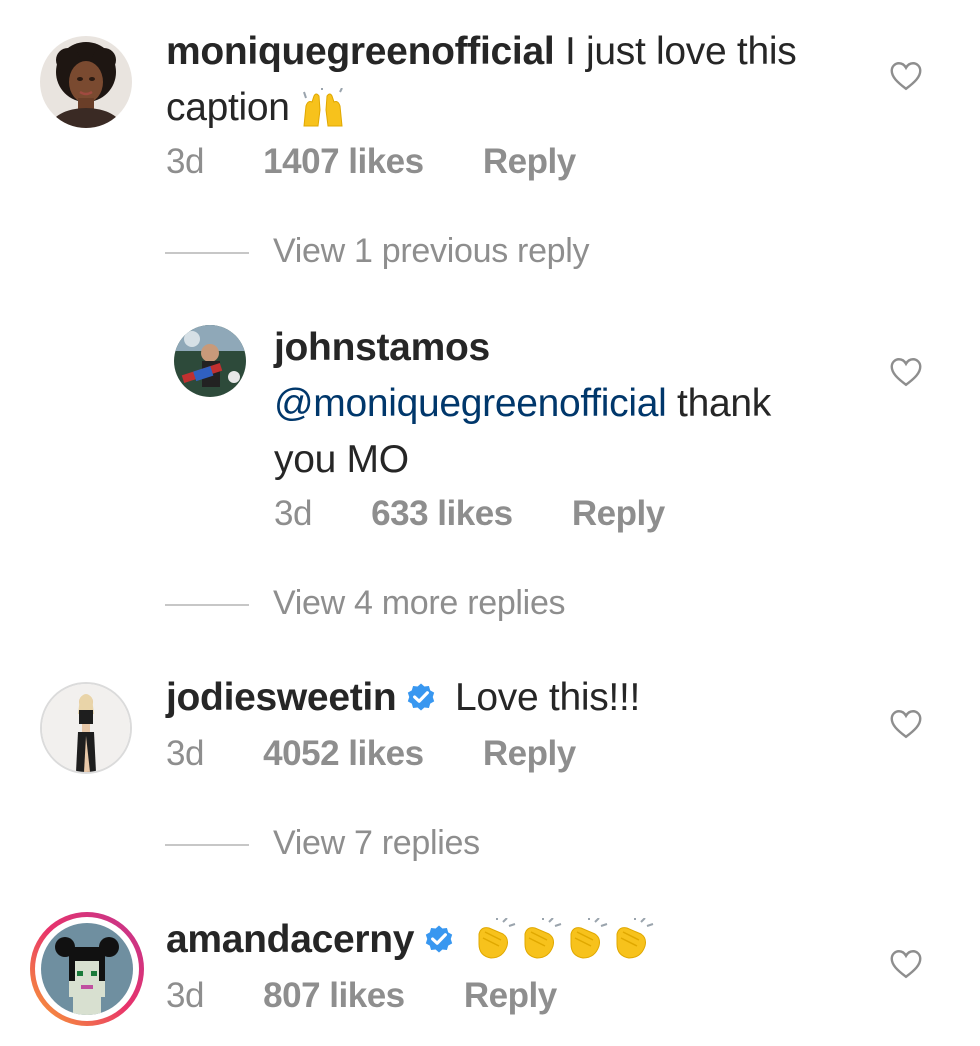  What do you see at coordinates (281, 697) in the screenshot?
I see `username: jodiesweetin` at bounding box center [281, 697].